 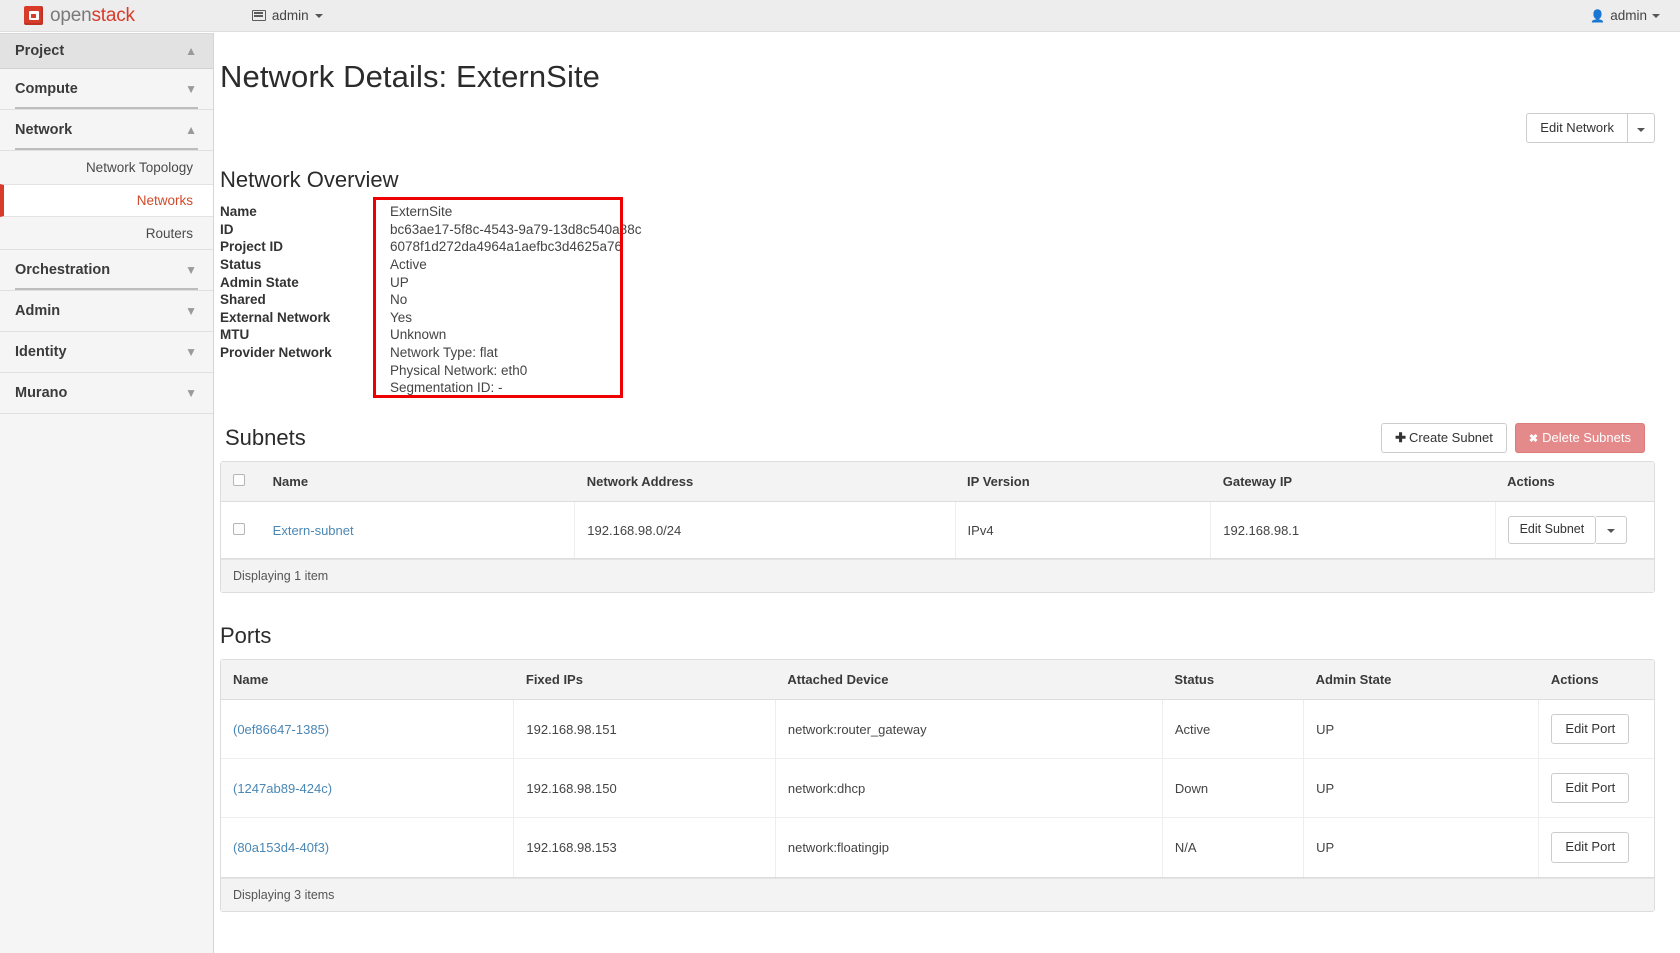 I want to click on sidebar-group-identity: Identity ▼, so click(x=106, y=352).